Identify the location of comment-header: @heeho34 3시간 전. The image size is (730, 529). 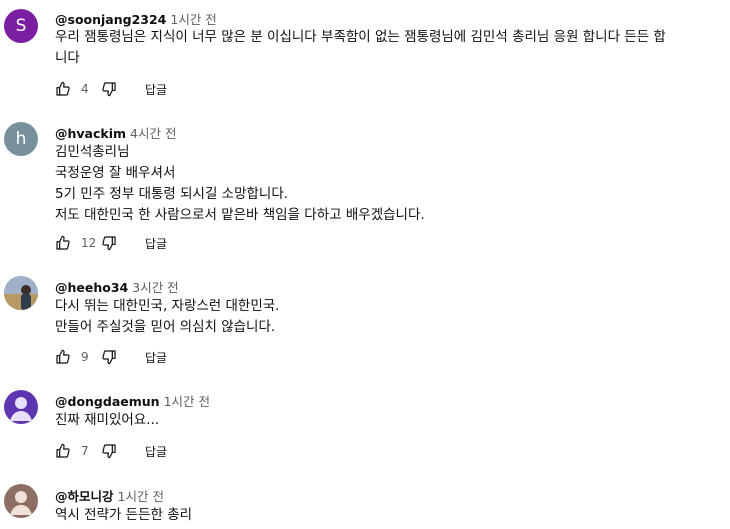
(117, 286).